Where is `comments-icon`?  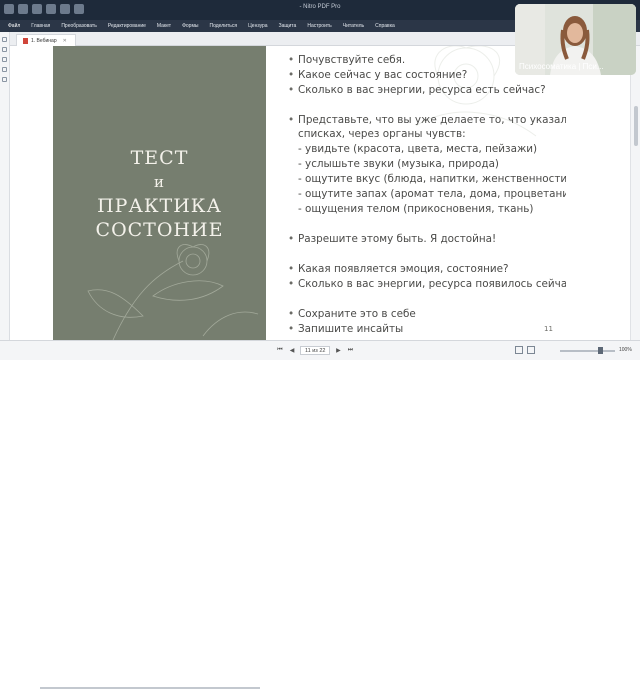
comments-icon is located at coordinates (4, 59).